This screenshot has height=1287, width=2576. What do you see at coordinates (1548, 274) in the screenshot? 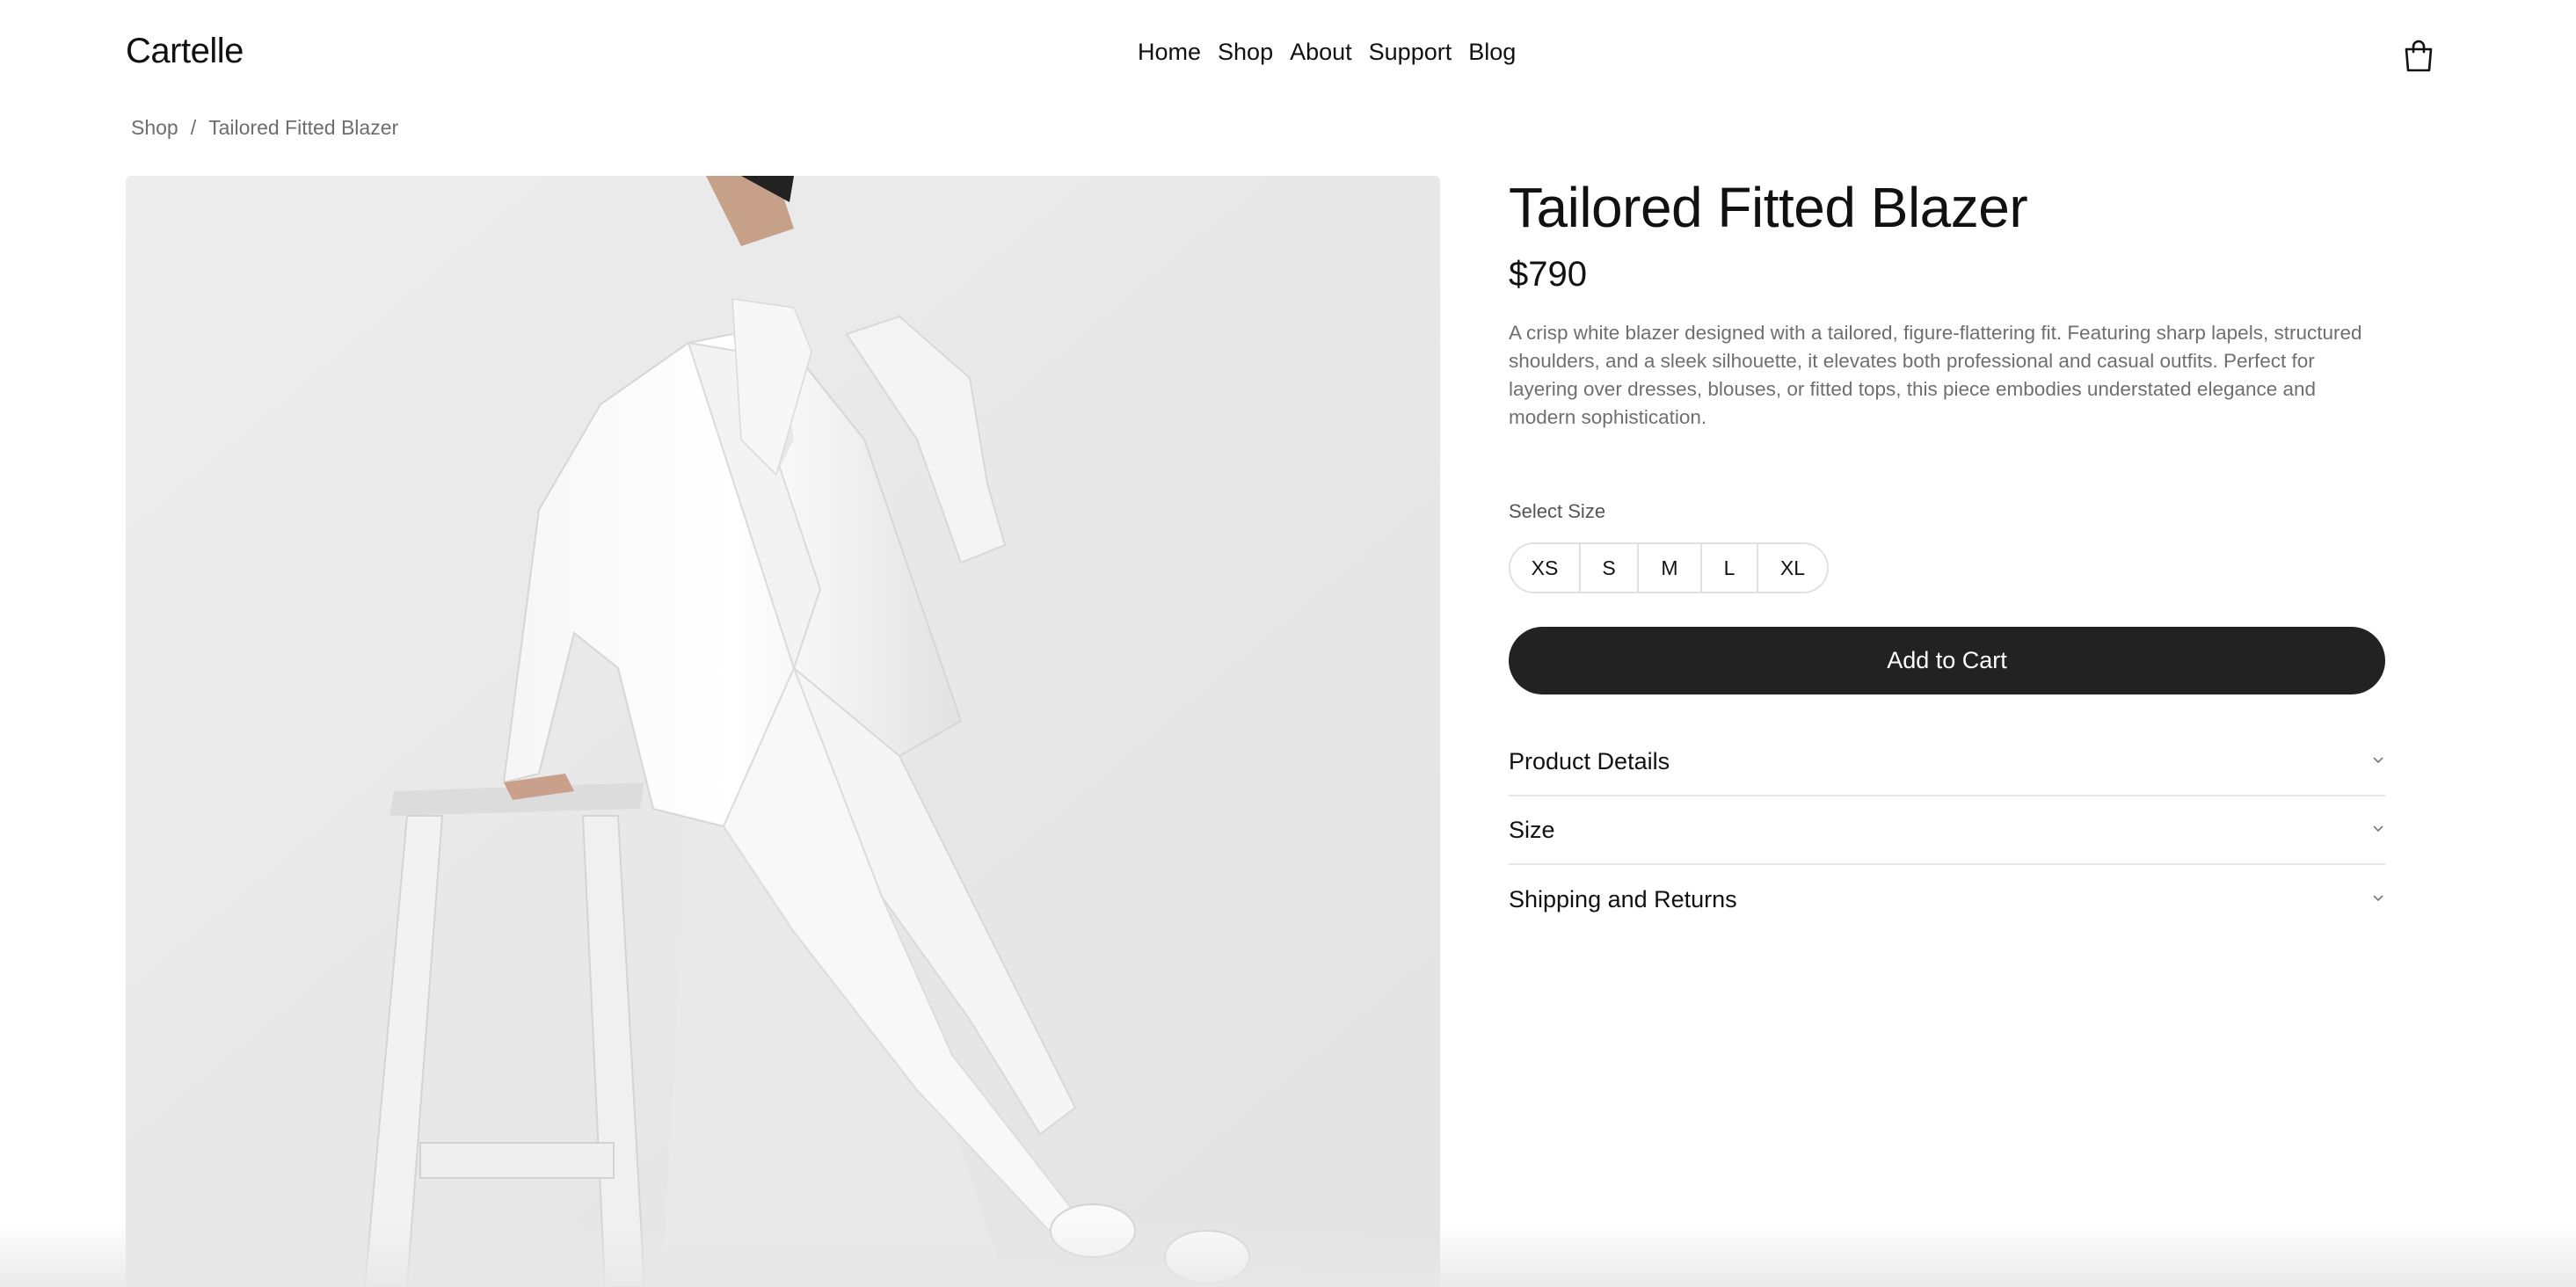
I see `product-price: $790` at bounding box center [1548, 274].